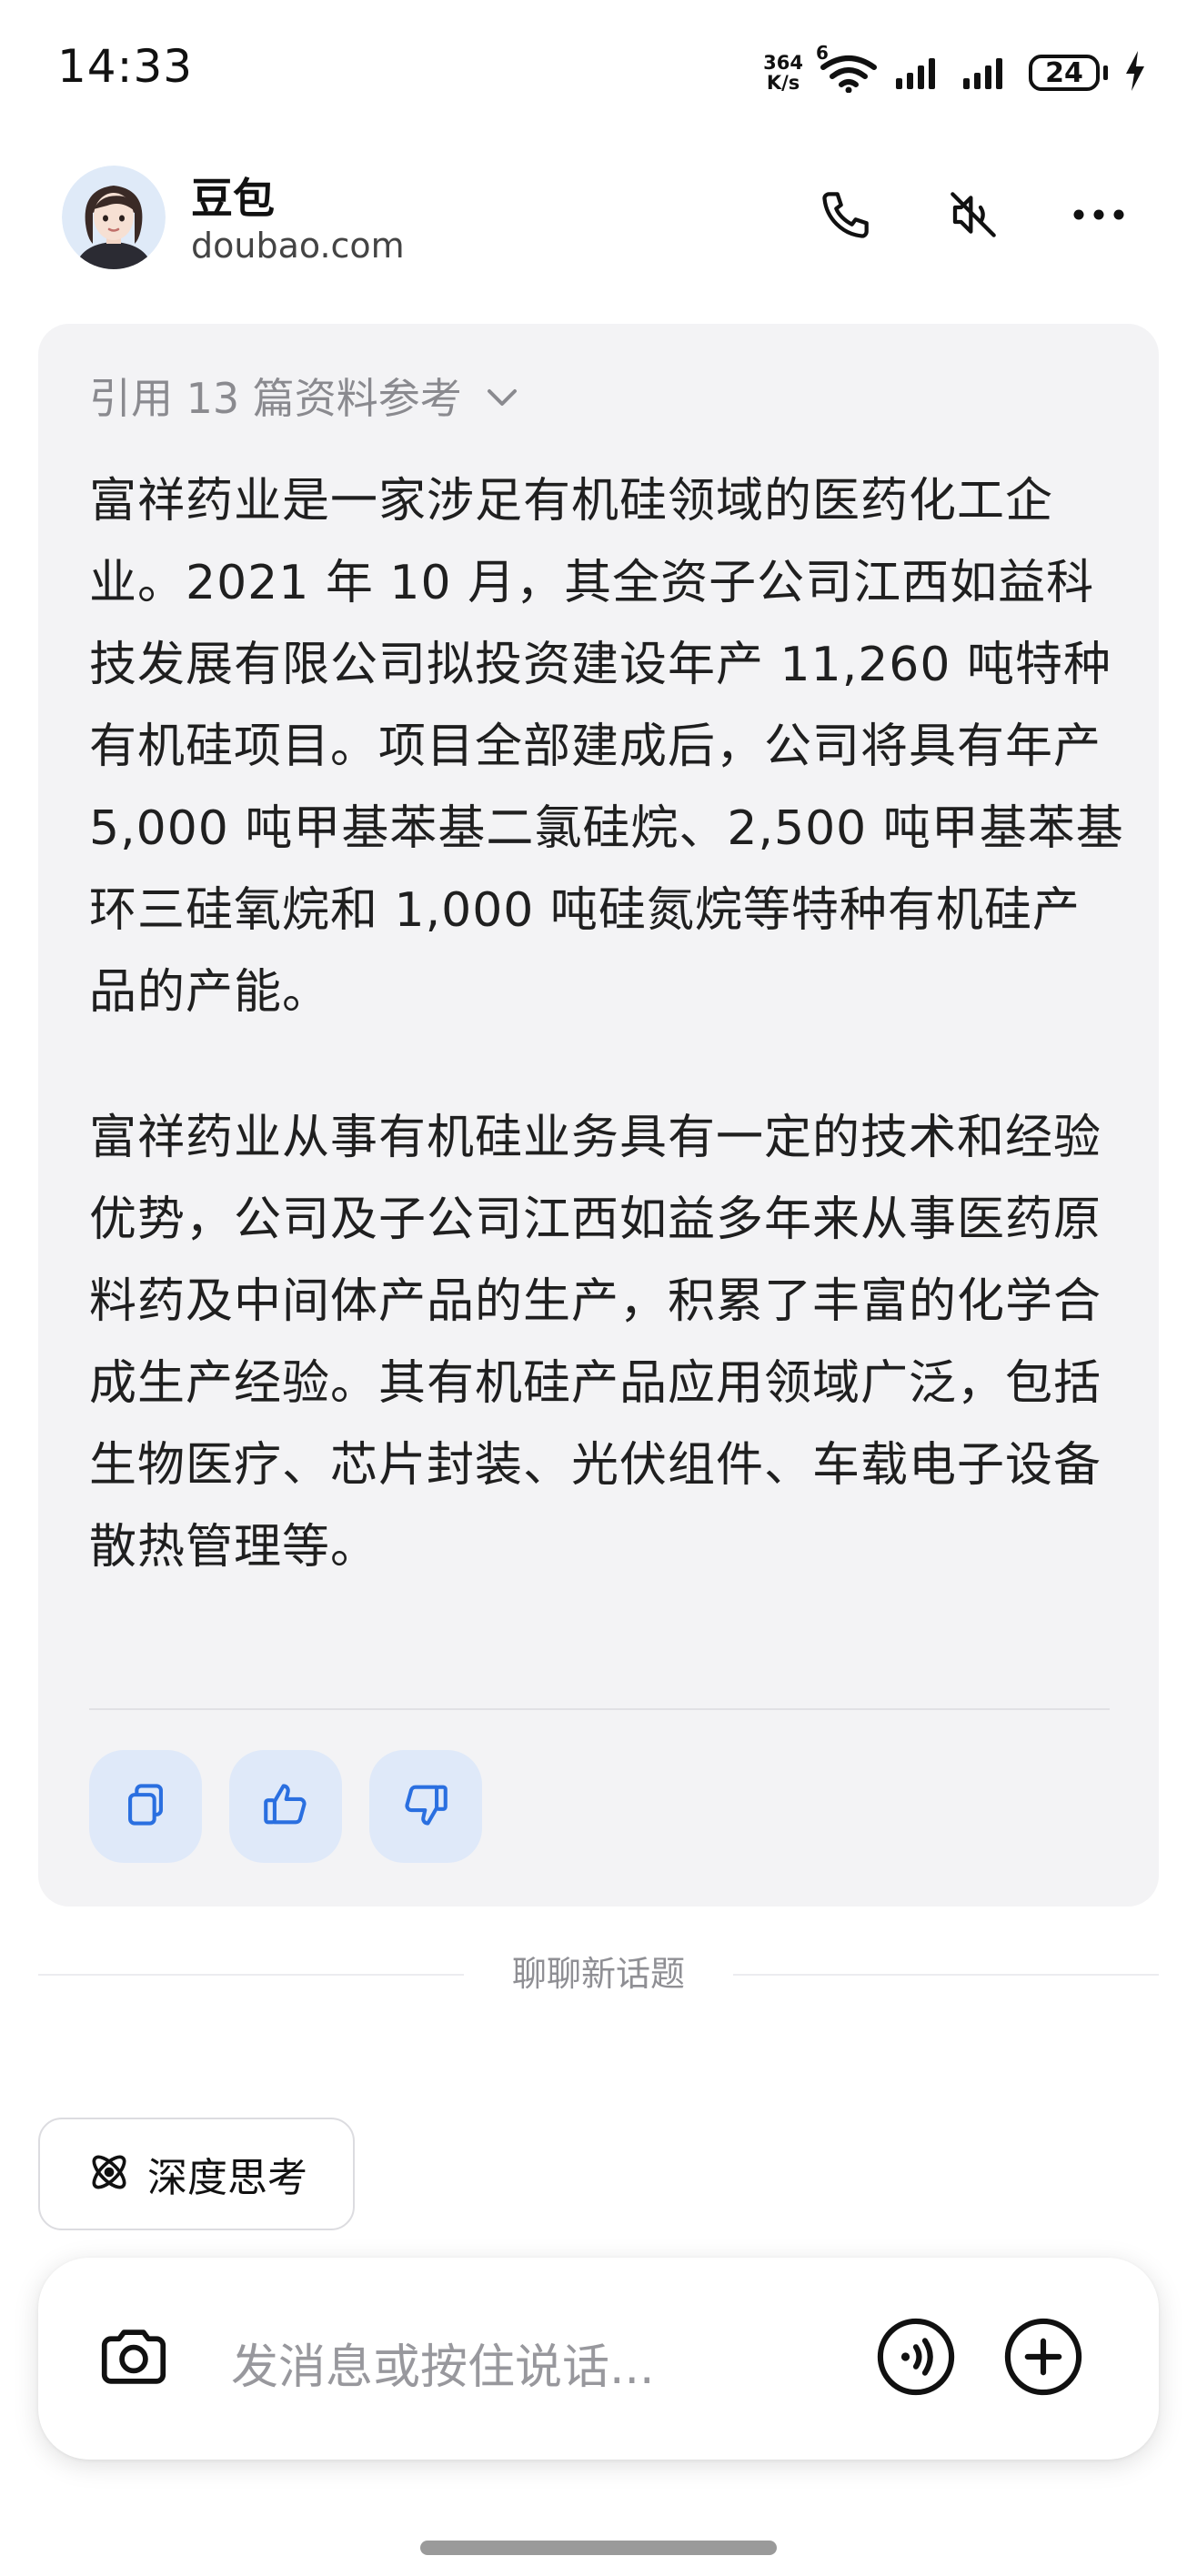 Image resolution: width=1197 pixels, height=2576 pixels. I want to click on bot-name: 豆包, so click(233, 198).